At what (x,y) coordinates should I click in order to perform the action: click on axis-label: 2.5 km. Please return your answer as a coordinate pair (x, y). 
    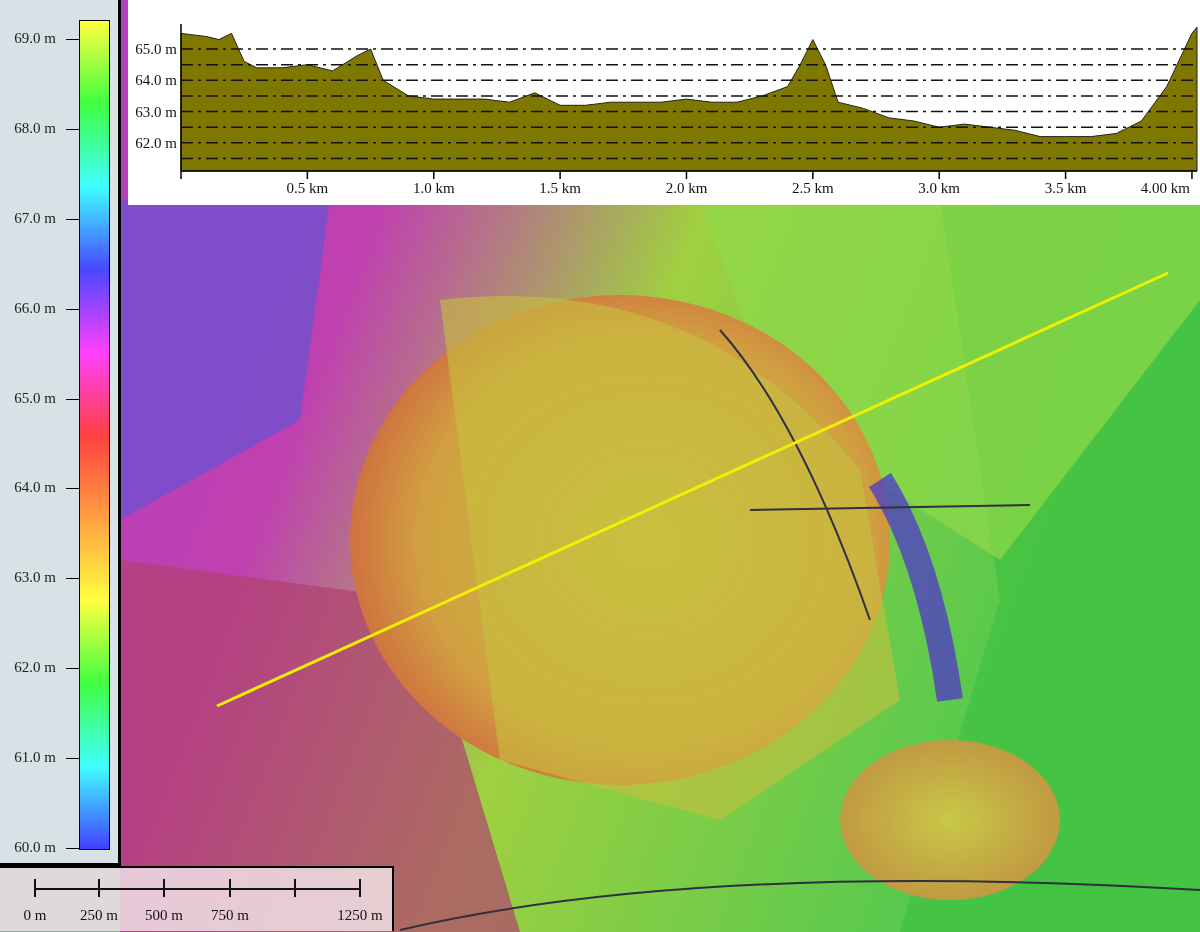
    Looking at the image, I should click on (813, 188).